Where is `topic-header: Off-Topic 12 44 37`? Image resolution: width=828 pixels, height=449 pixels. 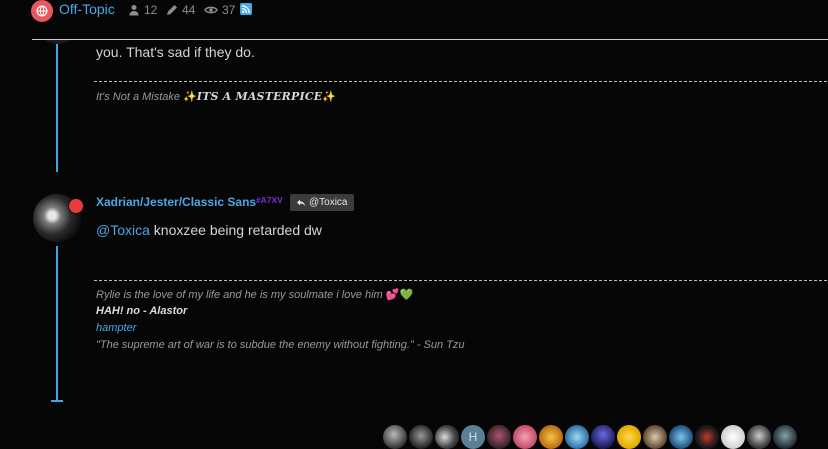 topic-header: Off-Topic 12 44 37 is located at coordinates (414, 20).